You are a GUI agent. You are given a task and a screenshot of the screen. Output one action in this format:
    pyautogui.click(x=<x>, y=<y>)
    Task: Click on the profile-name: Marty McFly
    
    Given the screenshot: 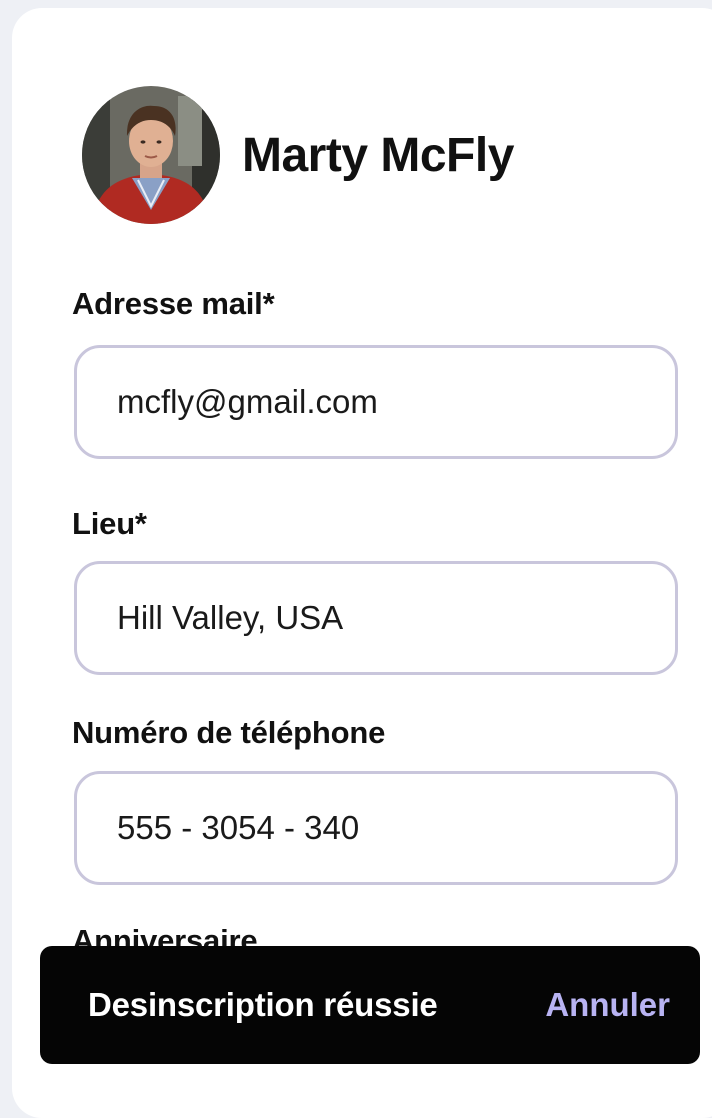 What is the action you would take?
    pyautogui.click(x=378, y=155)
    